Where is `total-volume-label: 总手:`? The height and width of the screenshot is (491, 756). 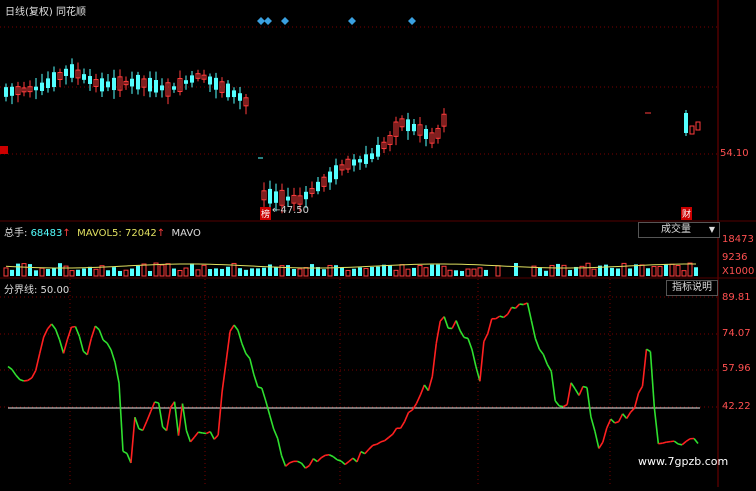
total-volume-label: 总手: is located at coordinates (15, 233).